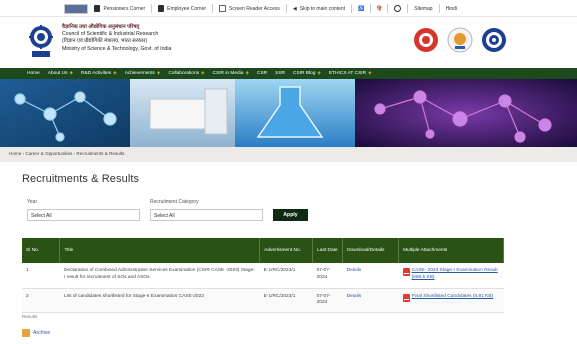 The width and height of the screenshot is (577, 344). What do you see at coordinates (60, 74) in the screenshot?
I see `nav-item-about-us: About Us +` at bounding box center [60, 74].